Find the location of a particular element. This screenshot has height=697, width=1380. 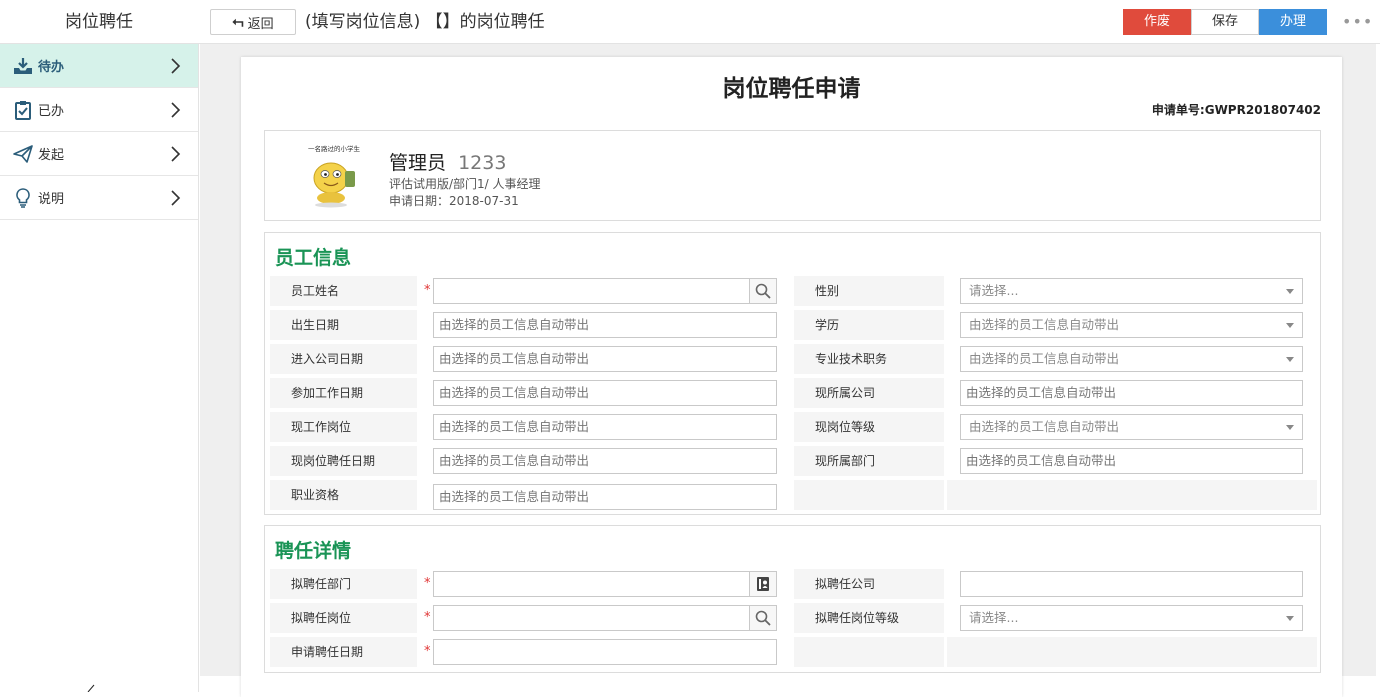

target-dept-input is located at coordinates (605, 584).